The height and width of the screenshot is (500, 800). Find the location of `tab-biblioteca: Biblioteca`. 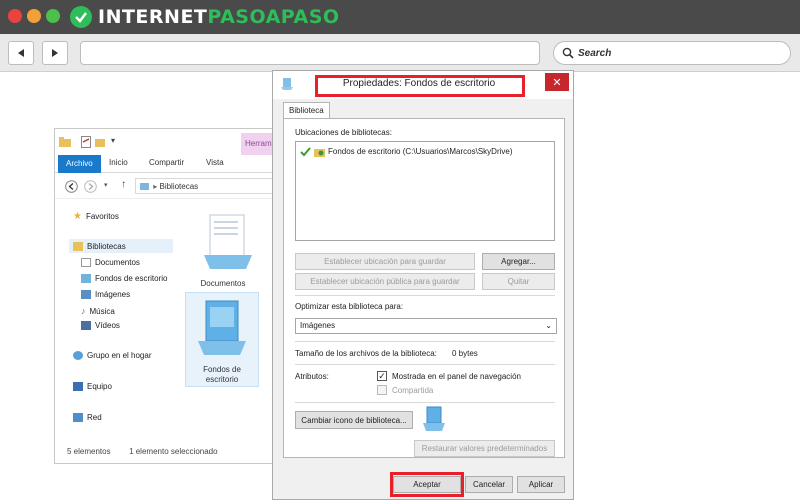

tab-biblioteca: Biblioteca is located at coordinates (306, 110).